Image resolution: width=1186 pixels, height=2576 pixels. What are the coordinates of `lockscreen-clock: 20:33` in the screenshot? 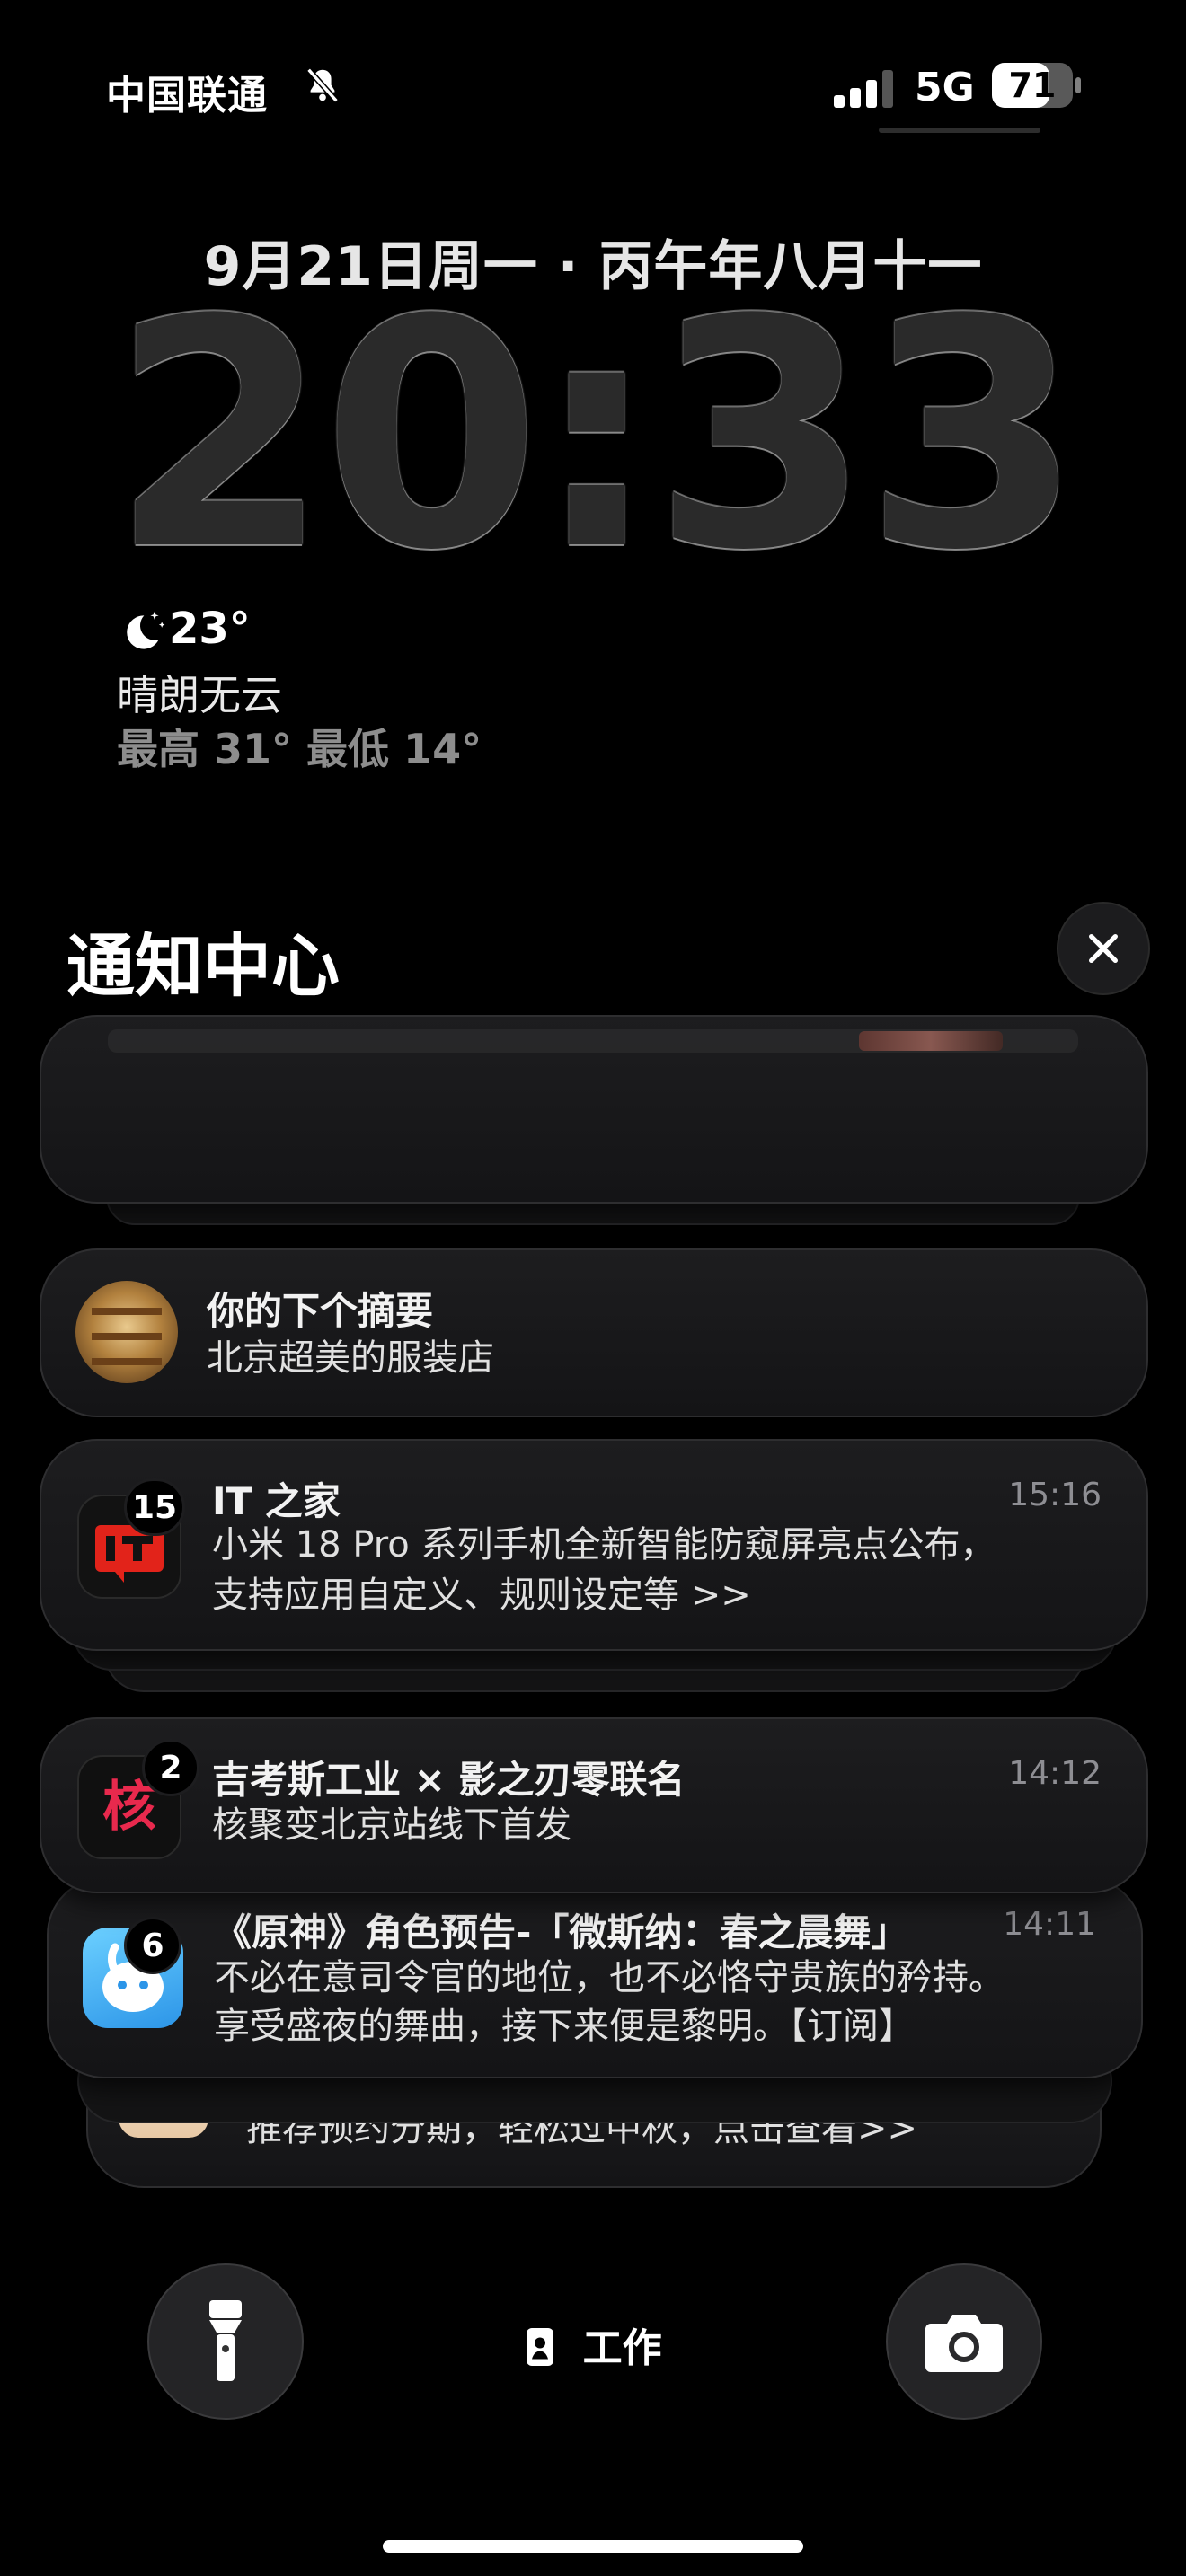 It's located at (596, 435).